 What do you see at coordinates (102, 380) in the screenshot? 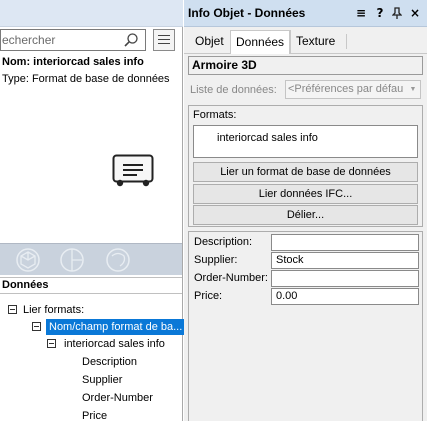
I see `tree-field-supplier: Supplier` at bounding box center [102, 380].